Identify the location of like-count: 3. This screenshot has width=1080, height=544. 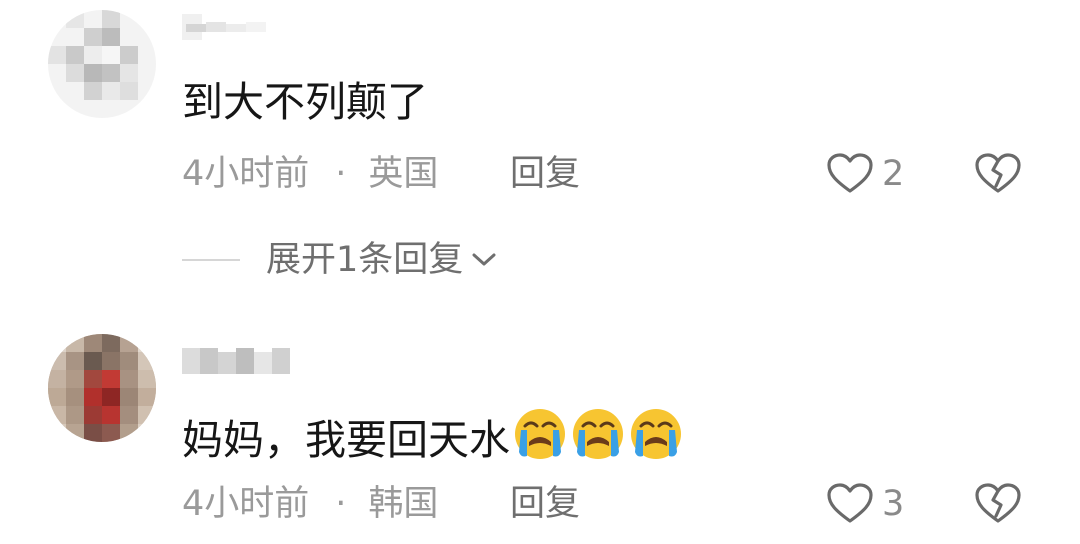
(893, 504).